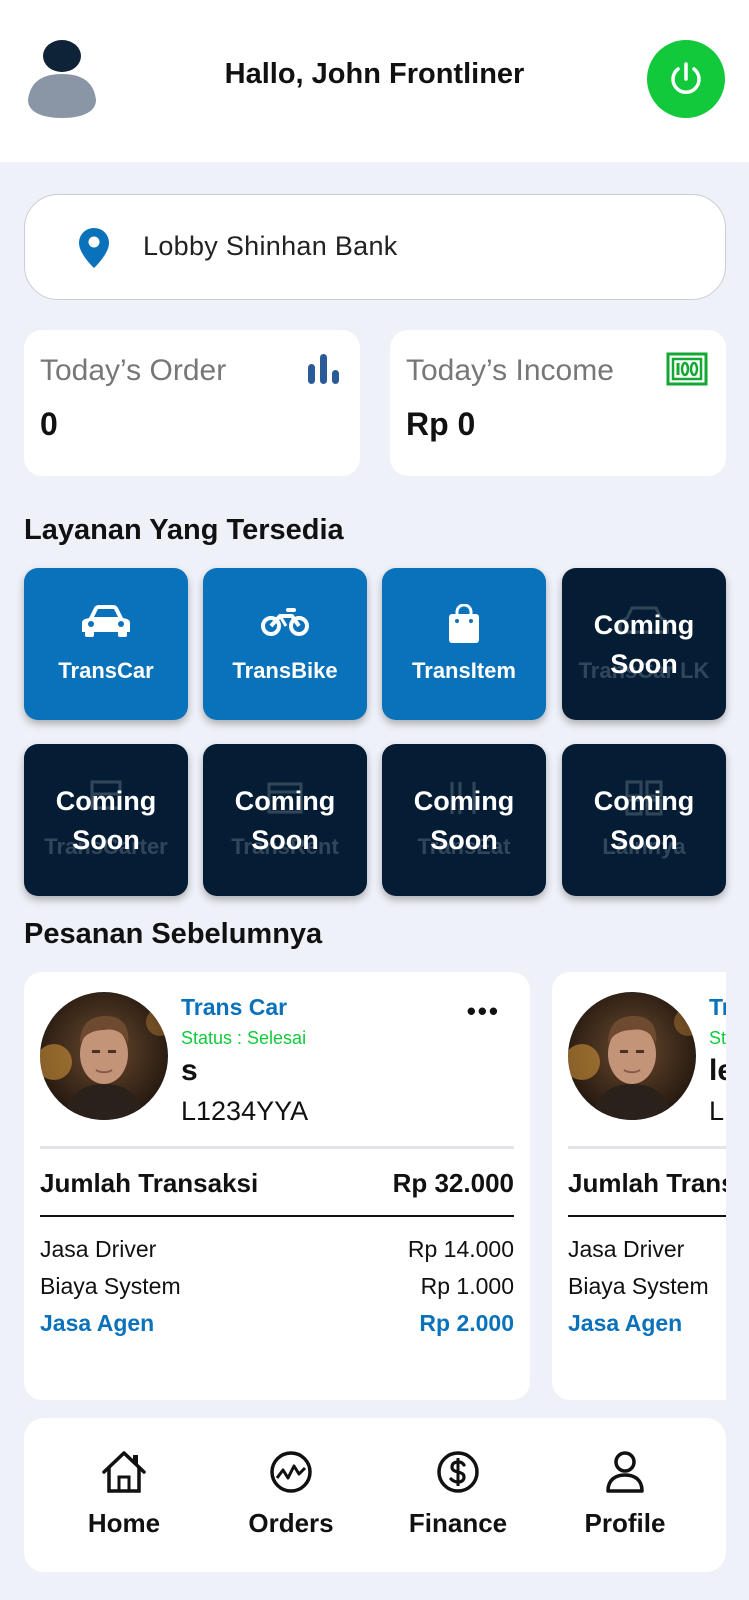 This screenshot has height=1600, width=749. Describe the element at coordinates (285, 670) in the screenshot. I see `service-label: TransBike` at that location.